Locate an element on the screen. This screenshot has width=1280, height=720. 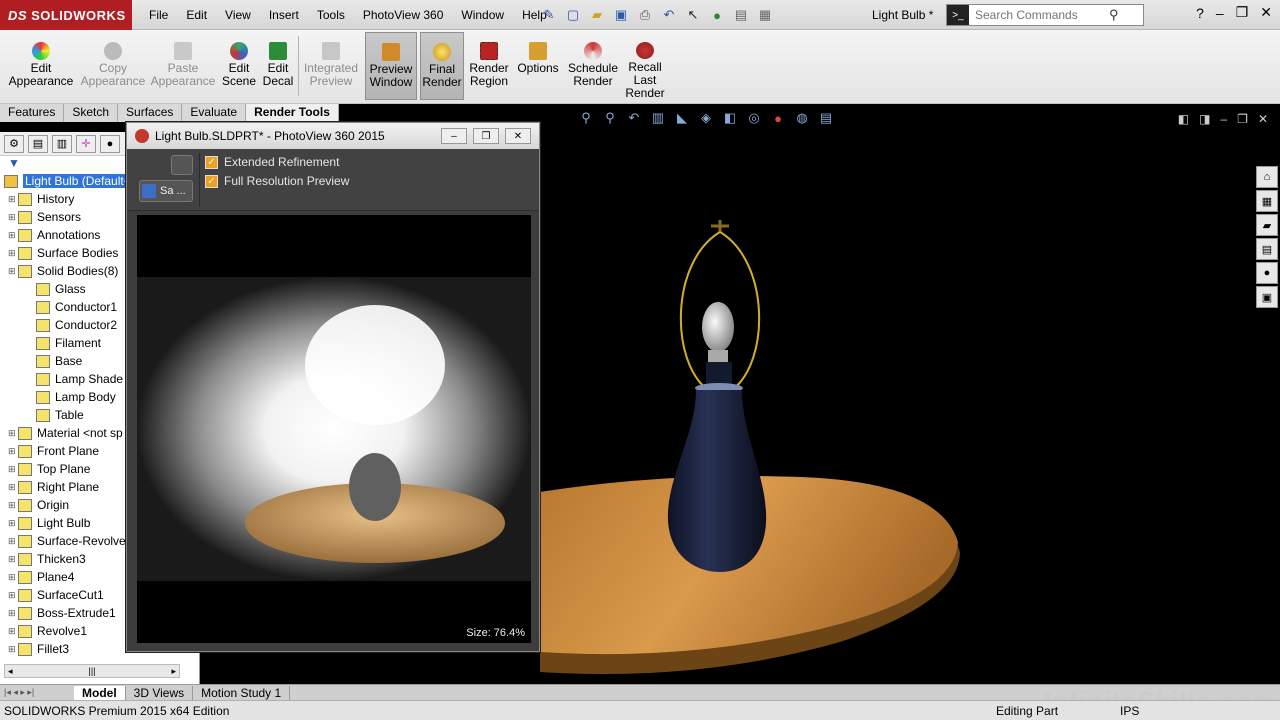
viewport-minimize-icon: – is located at coordinates (1223, 119).